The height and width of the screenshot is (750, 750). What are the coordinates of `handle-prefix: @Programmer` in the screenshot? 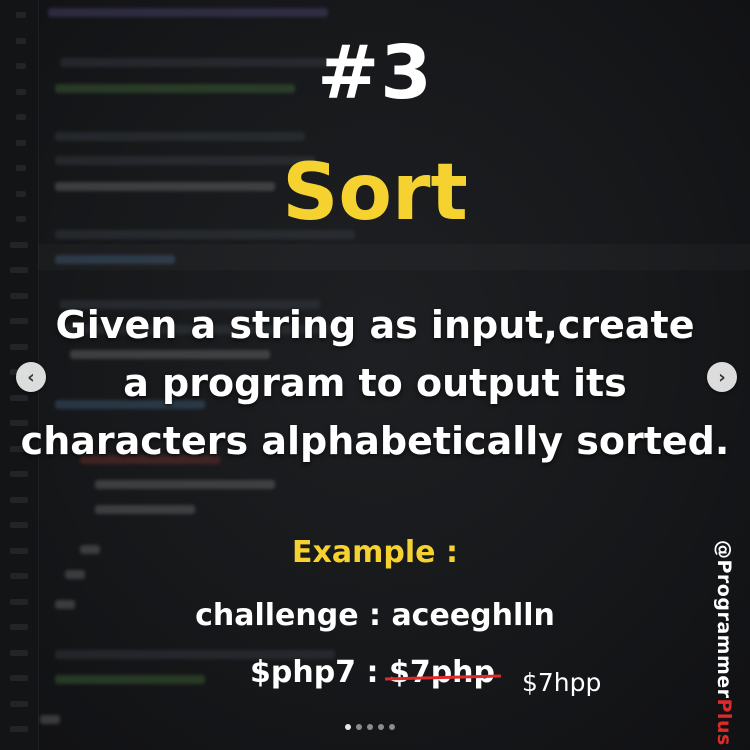 It's located at (724, 619).